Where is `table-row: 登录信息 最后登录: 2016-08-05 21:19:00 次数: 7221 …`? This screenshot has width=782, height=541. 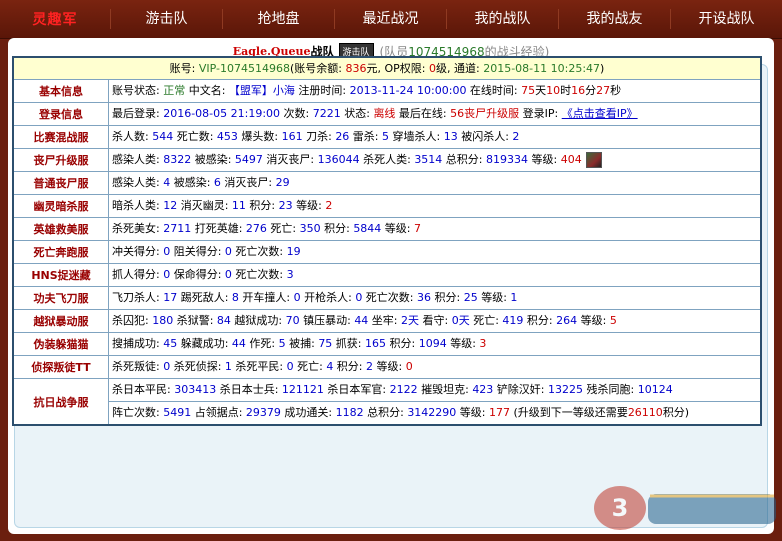
table-row: 登录信息 最后登录: 2016-08-05 21:19:00 次数: 7221 … is located at coordinates (387, 114).